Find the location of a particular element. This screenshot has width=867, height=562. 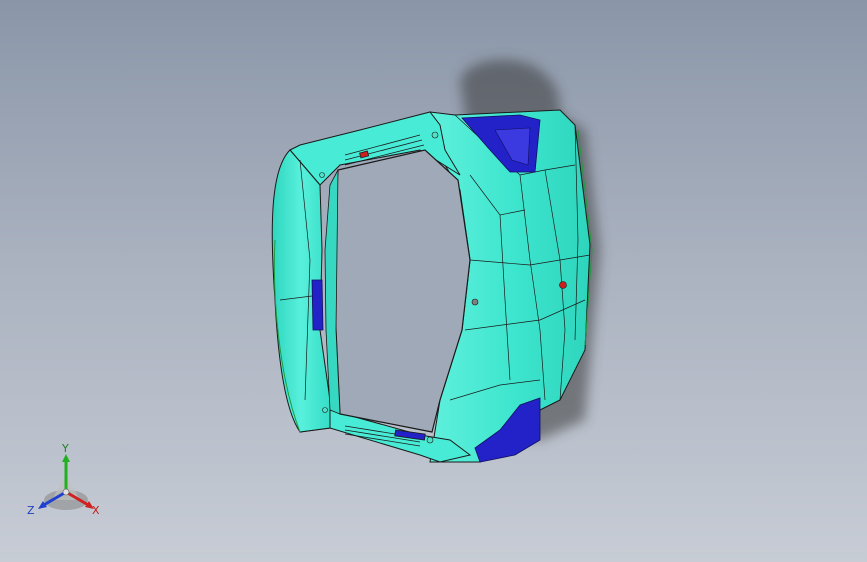

side-handle-slot is located at coordinates (317, 305).